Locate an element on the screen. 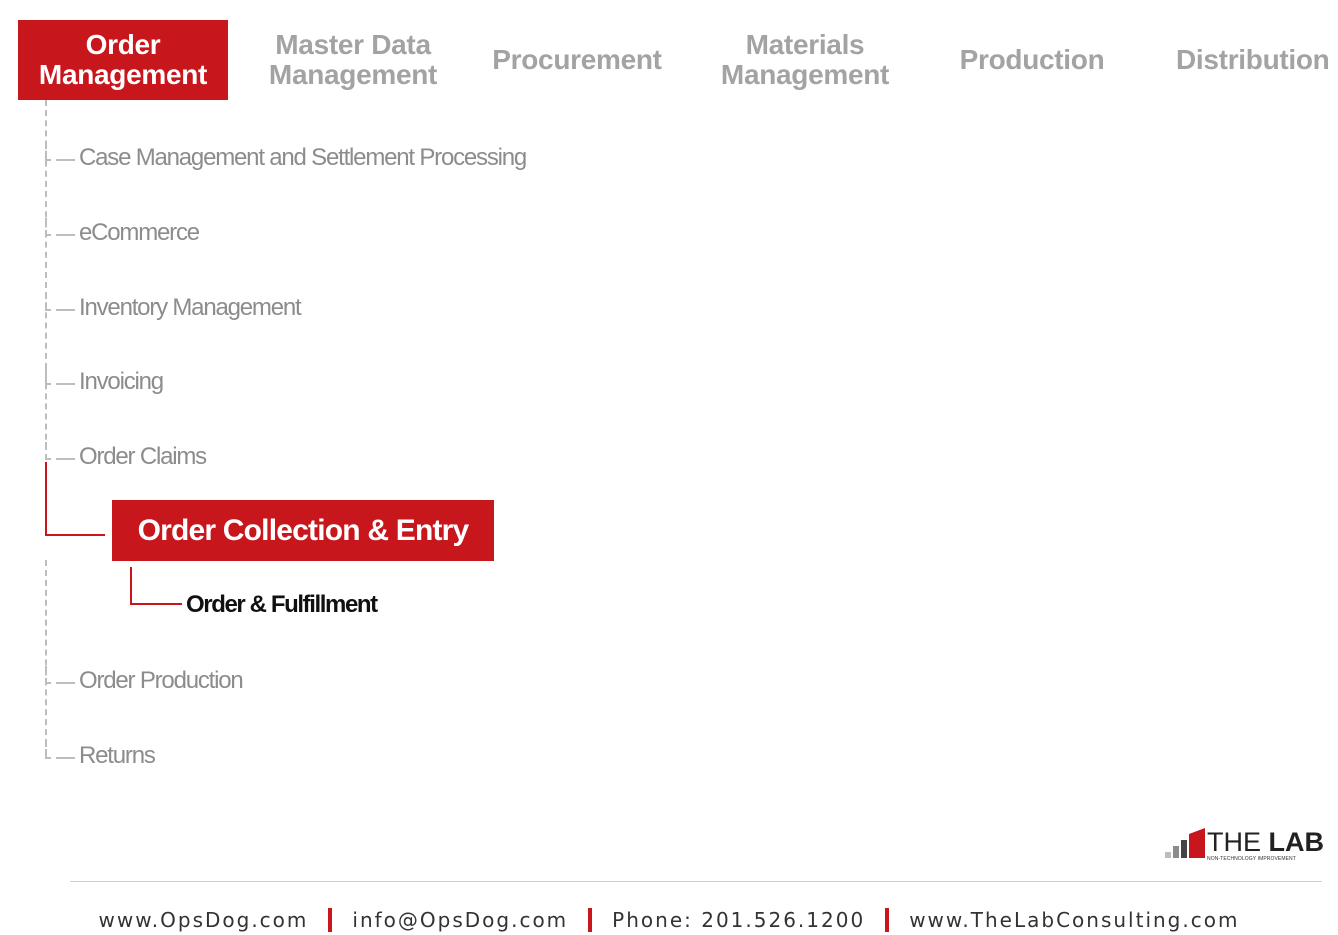 This screenshot has height=935, width=1338. the-lab-logo: THE LAB NON-TECHNOLOGY IMPROVEMENT is located at coordinates (1245, 846).